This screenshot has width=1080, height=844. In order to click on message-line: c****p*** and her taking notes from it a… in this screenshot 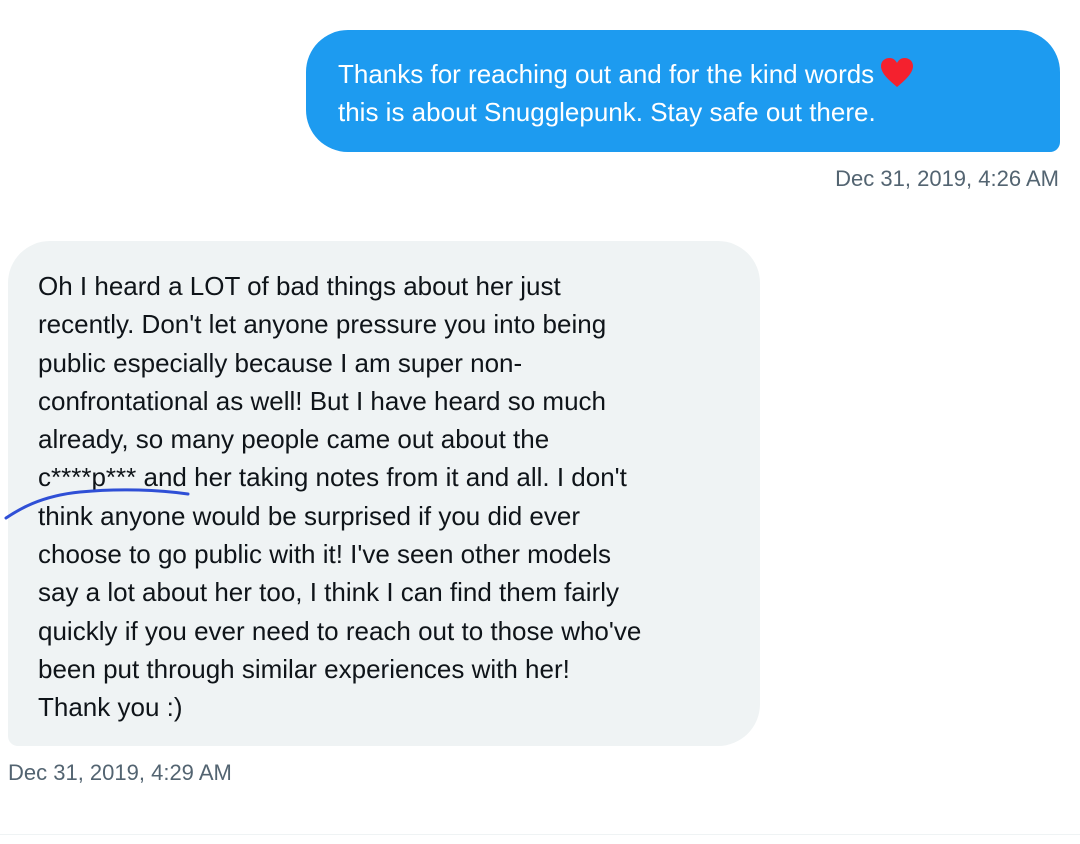, I will do `click(332, 477)`.